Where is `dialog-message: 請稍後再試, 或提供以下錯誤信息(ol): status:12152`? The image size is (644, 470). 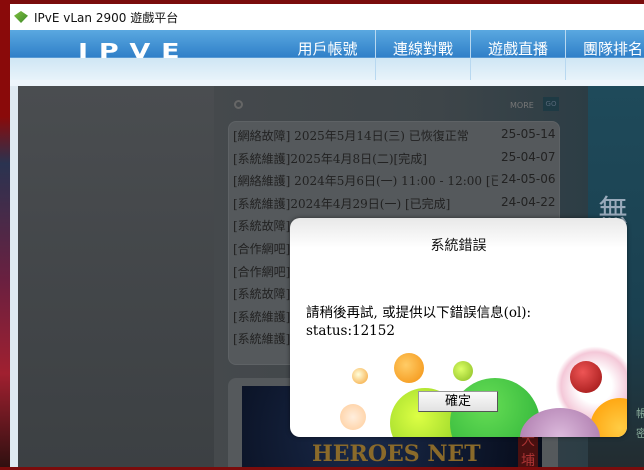 dialog-message: 請稍後再試, 或提供以下錯誤信息(ol): status:12152 is located at coordinates (418, 322).